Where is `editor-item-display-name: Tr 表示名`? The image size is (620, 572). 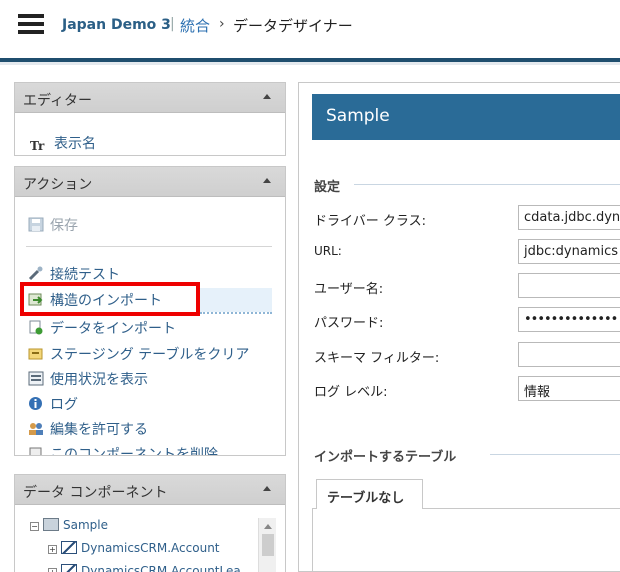 editor-item-display-name: Tr 表示名 is located at coordinates (63, 143).